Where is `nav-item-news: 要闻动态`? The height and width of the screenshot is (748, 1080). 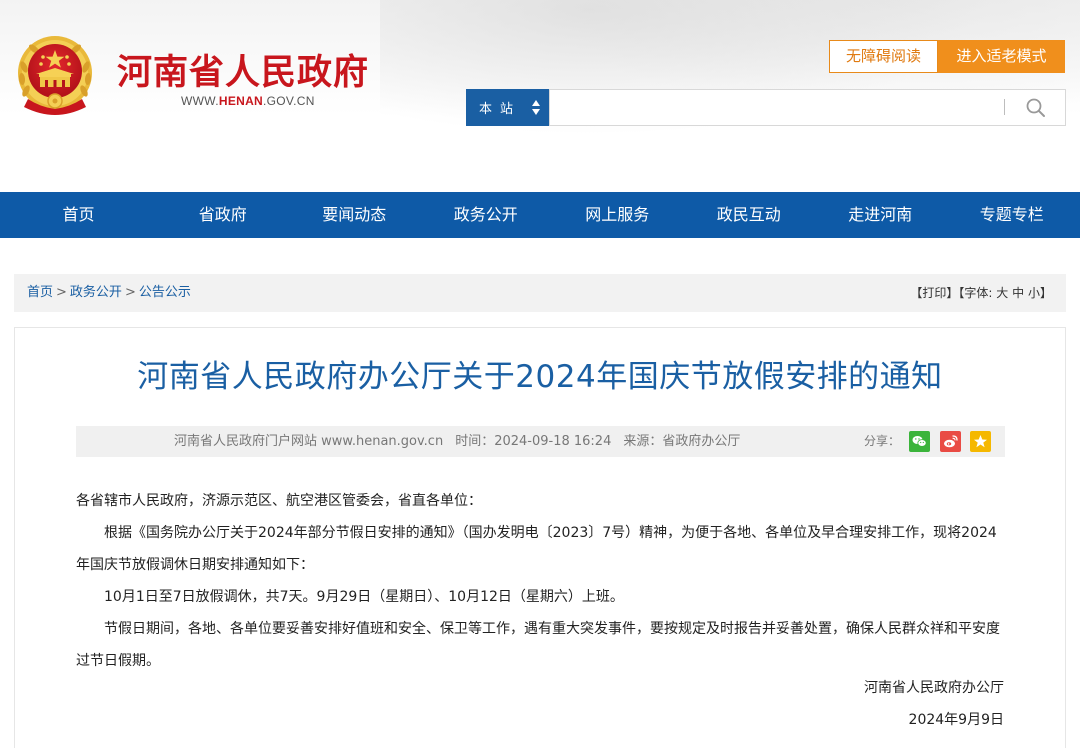 nav-item-news: 要闻动态 is located at coordinates (355, 215).